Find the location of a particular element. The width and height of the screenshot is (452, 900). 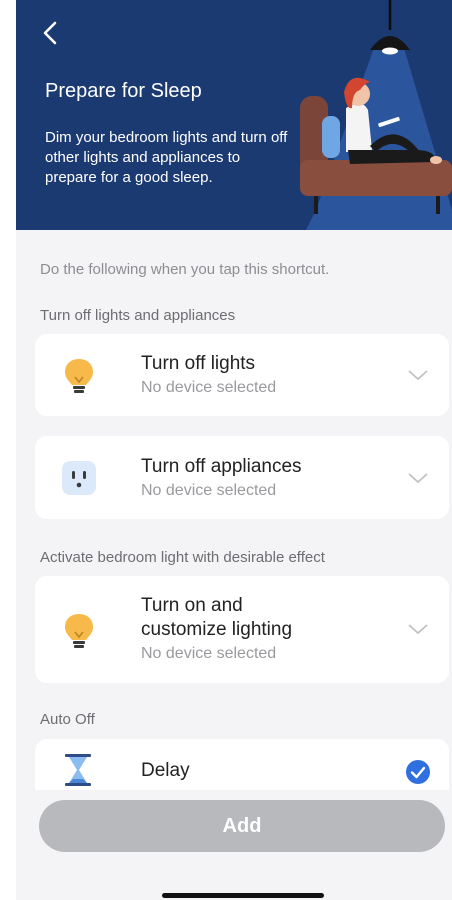

turn-off-lights-card: Turn off lights No device selected is located at coordinates (242, 375).